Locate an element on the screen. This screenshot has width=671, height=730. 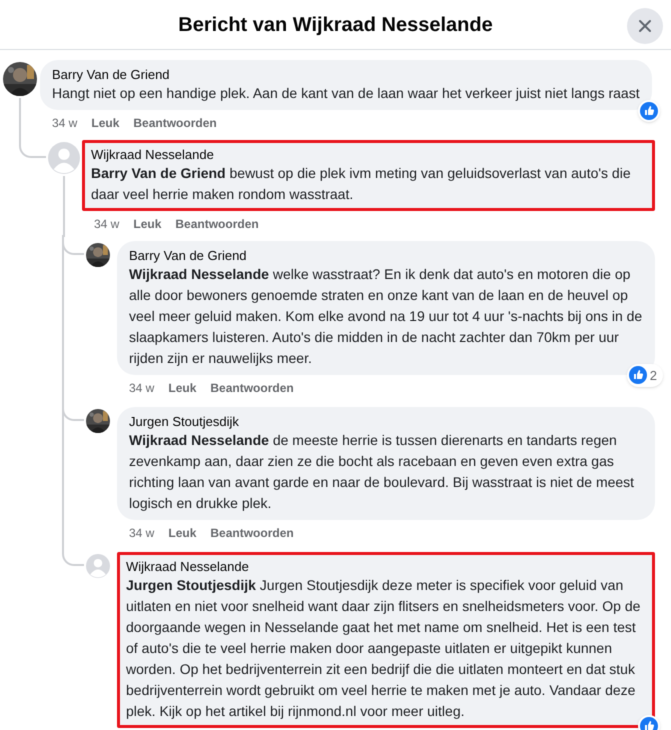
comment-author: Jurgen Stoutjesdijk is located at coordinates (386, 421).